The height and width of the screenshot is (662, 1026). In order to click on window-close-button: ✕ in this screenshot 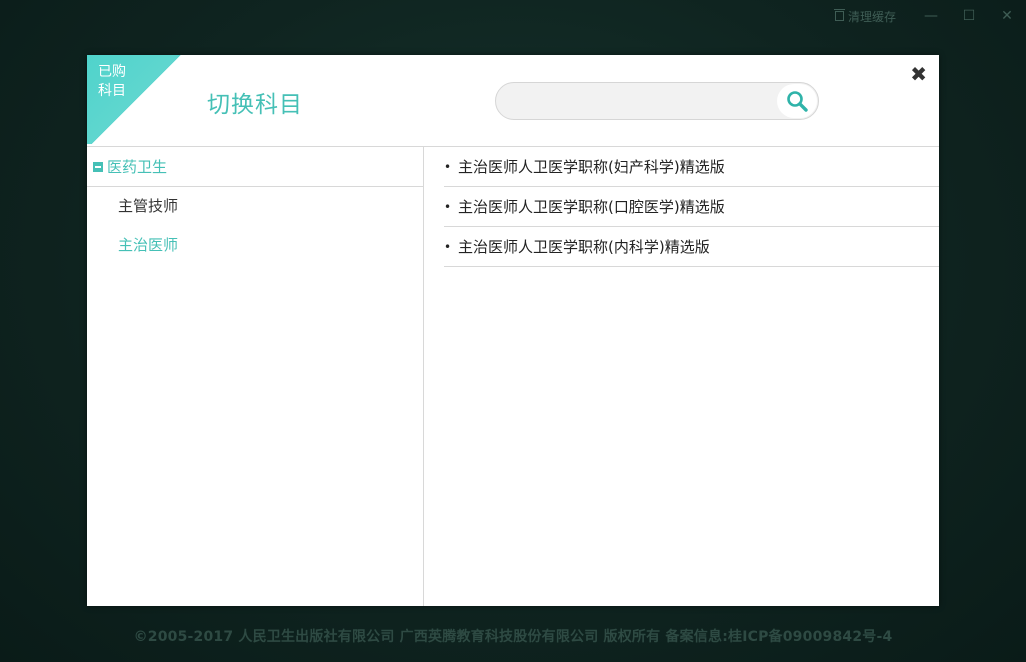, I will do `click(1007, 16)`.